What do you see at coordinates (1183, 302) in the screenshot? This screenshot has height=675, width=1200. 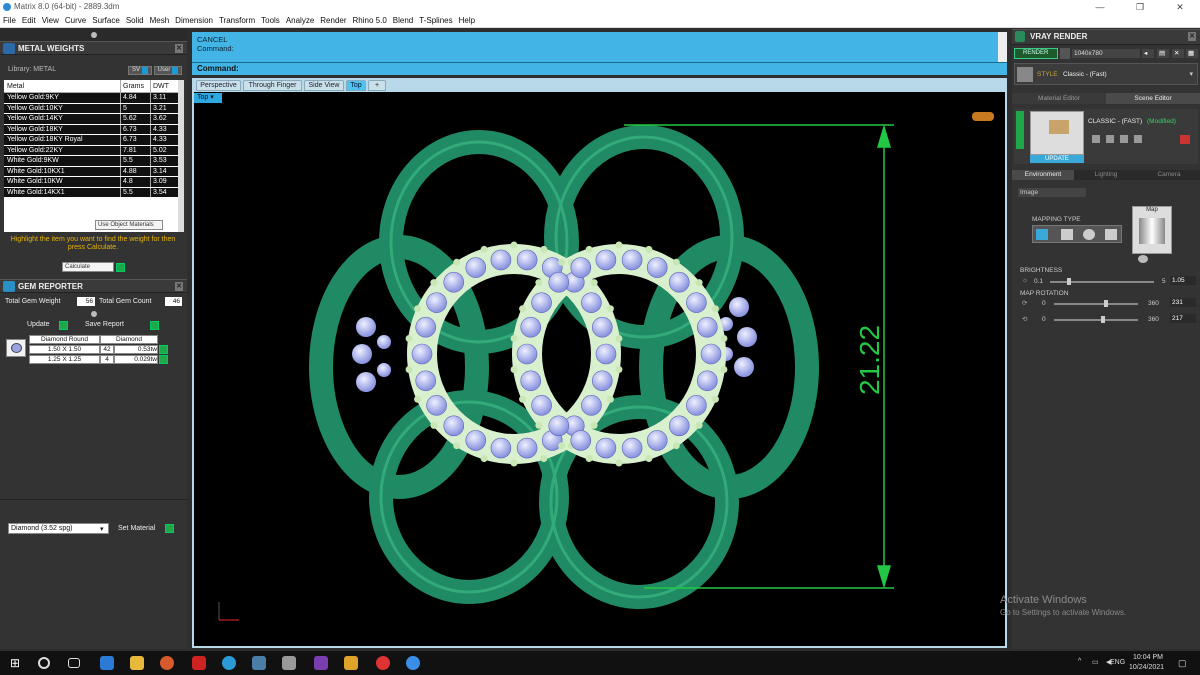 I see `rotation1-value: 231` at bounding box center [1183, 302].